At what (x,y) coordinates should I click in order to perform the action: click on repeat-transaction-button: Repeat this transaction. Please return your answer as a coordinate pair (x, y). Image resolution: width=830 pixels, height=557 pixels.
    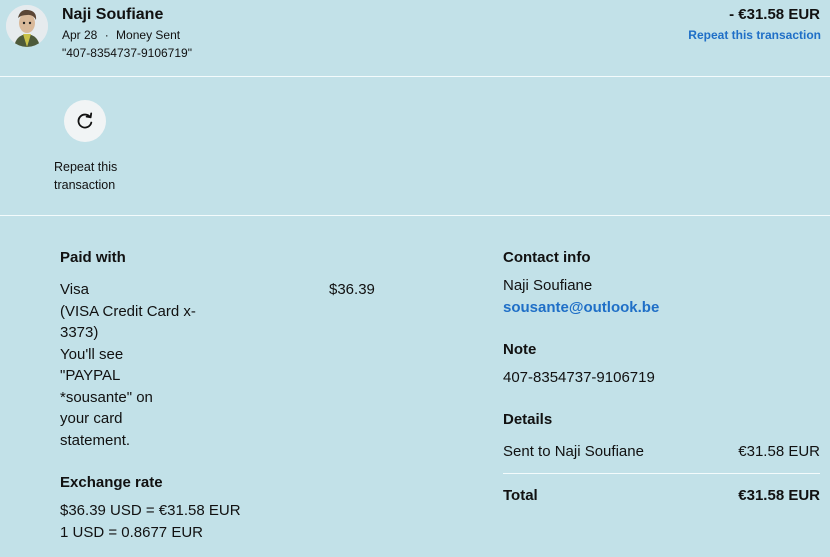
    Looking at the image, I should click on (99, 147).